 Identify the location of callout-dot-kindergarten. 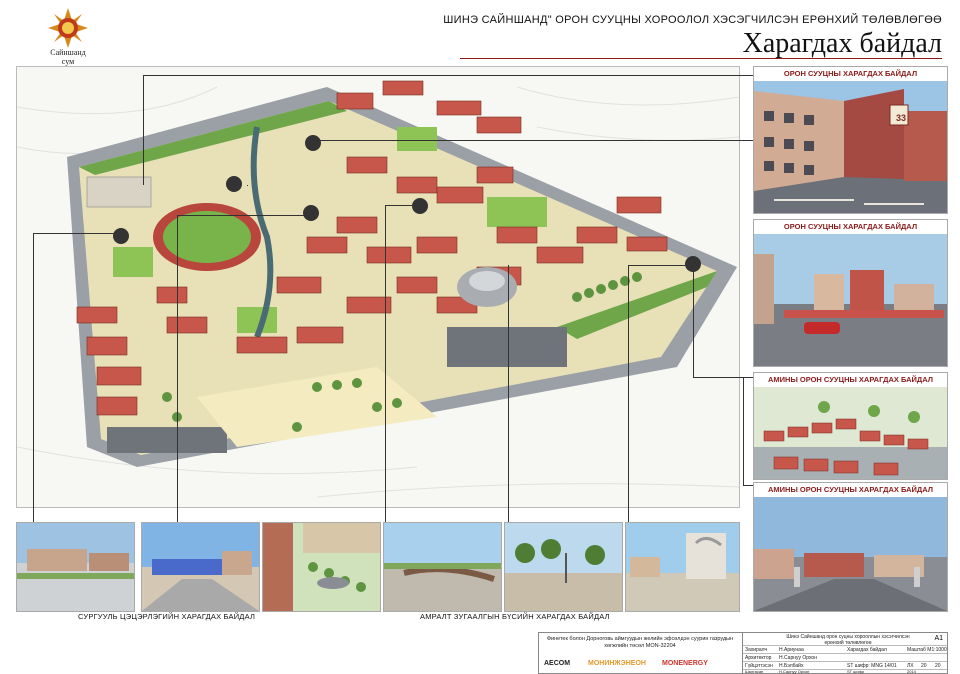
(234, 184).